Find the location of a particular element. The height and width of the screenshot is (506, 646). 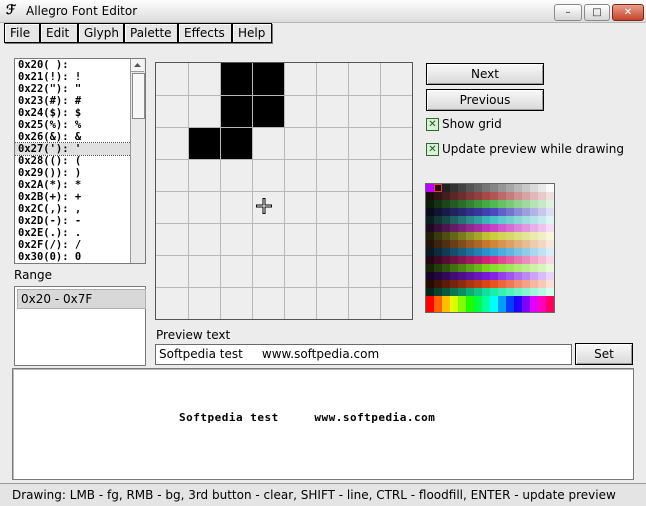

list-item: 0x2B(+): + is located at coordinates (80, 197).